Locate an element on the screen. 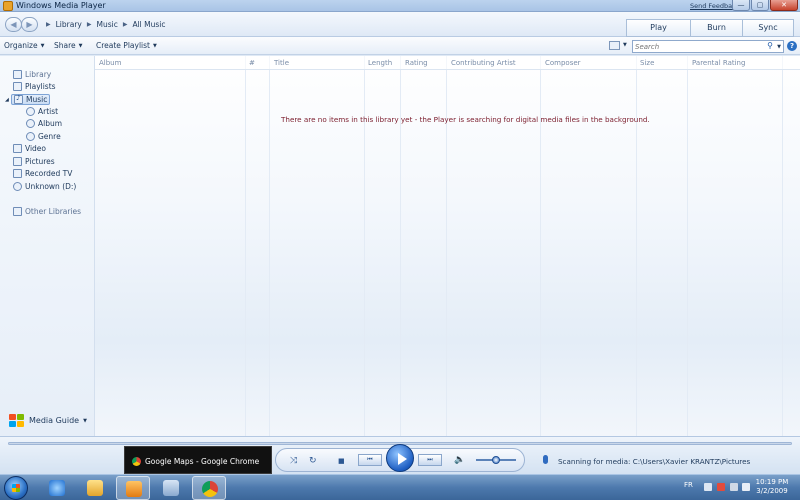 This screenshot has height=500, width=800. column-header-size: Size is located at coordinates (647, 63).